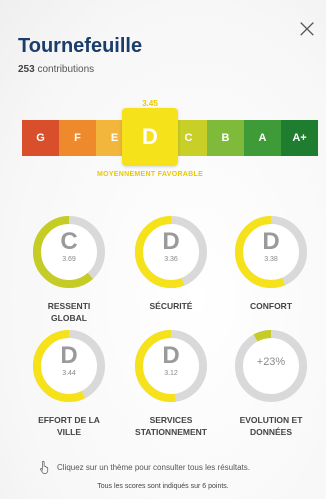 This screenshot has width=326, height=499. Describe the element at coordinates (69, 312) in the screenshot. I see `theme-label: RESSENTI GLOBAL` at that location.